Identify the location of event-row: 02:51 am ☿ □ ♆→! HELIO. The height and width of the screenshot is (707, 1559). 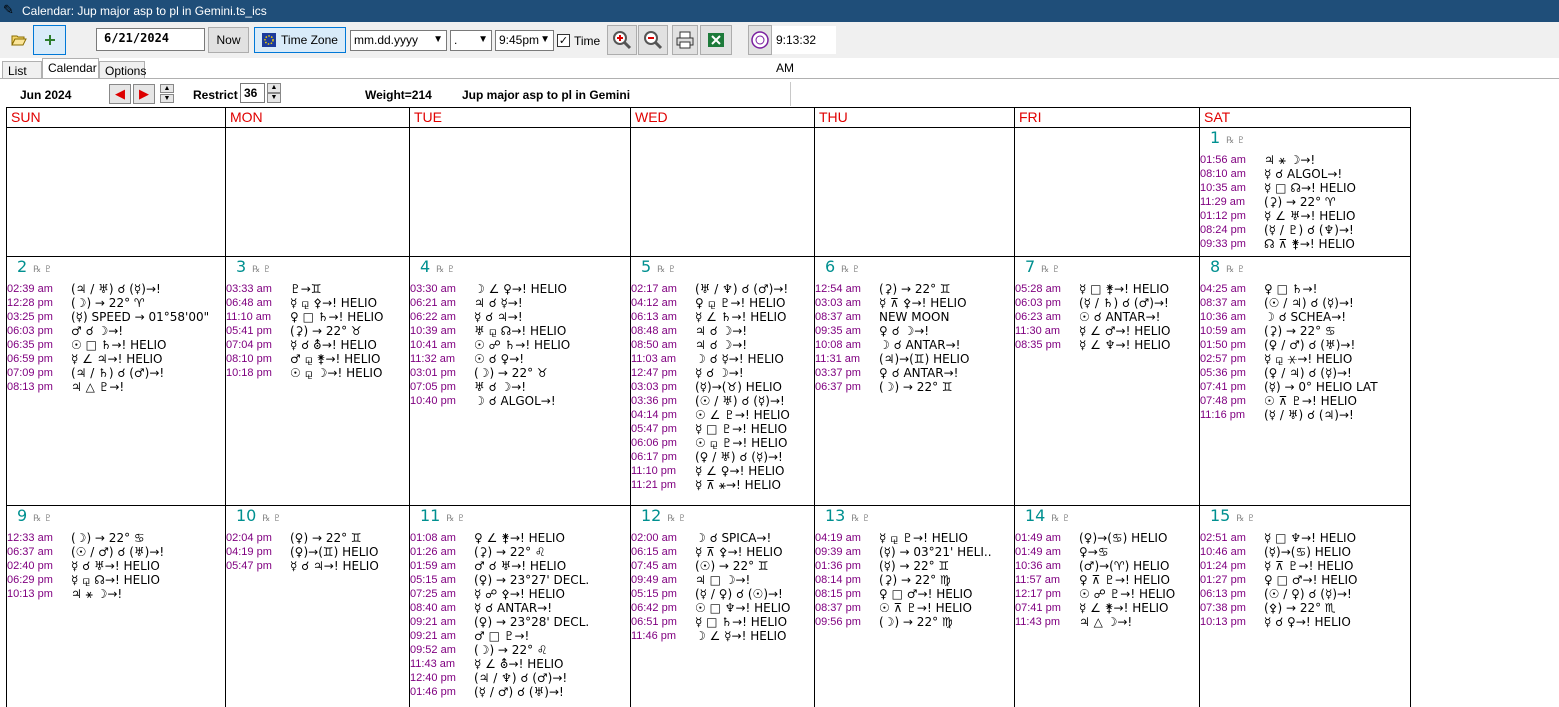
(1305, 538).